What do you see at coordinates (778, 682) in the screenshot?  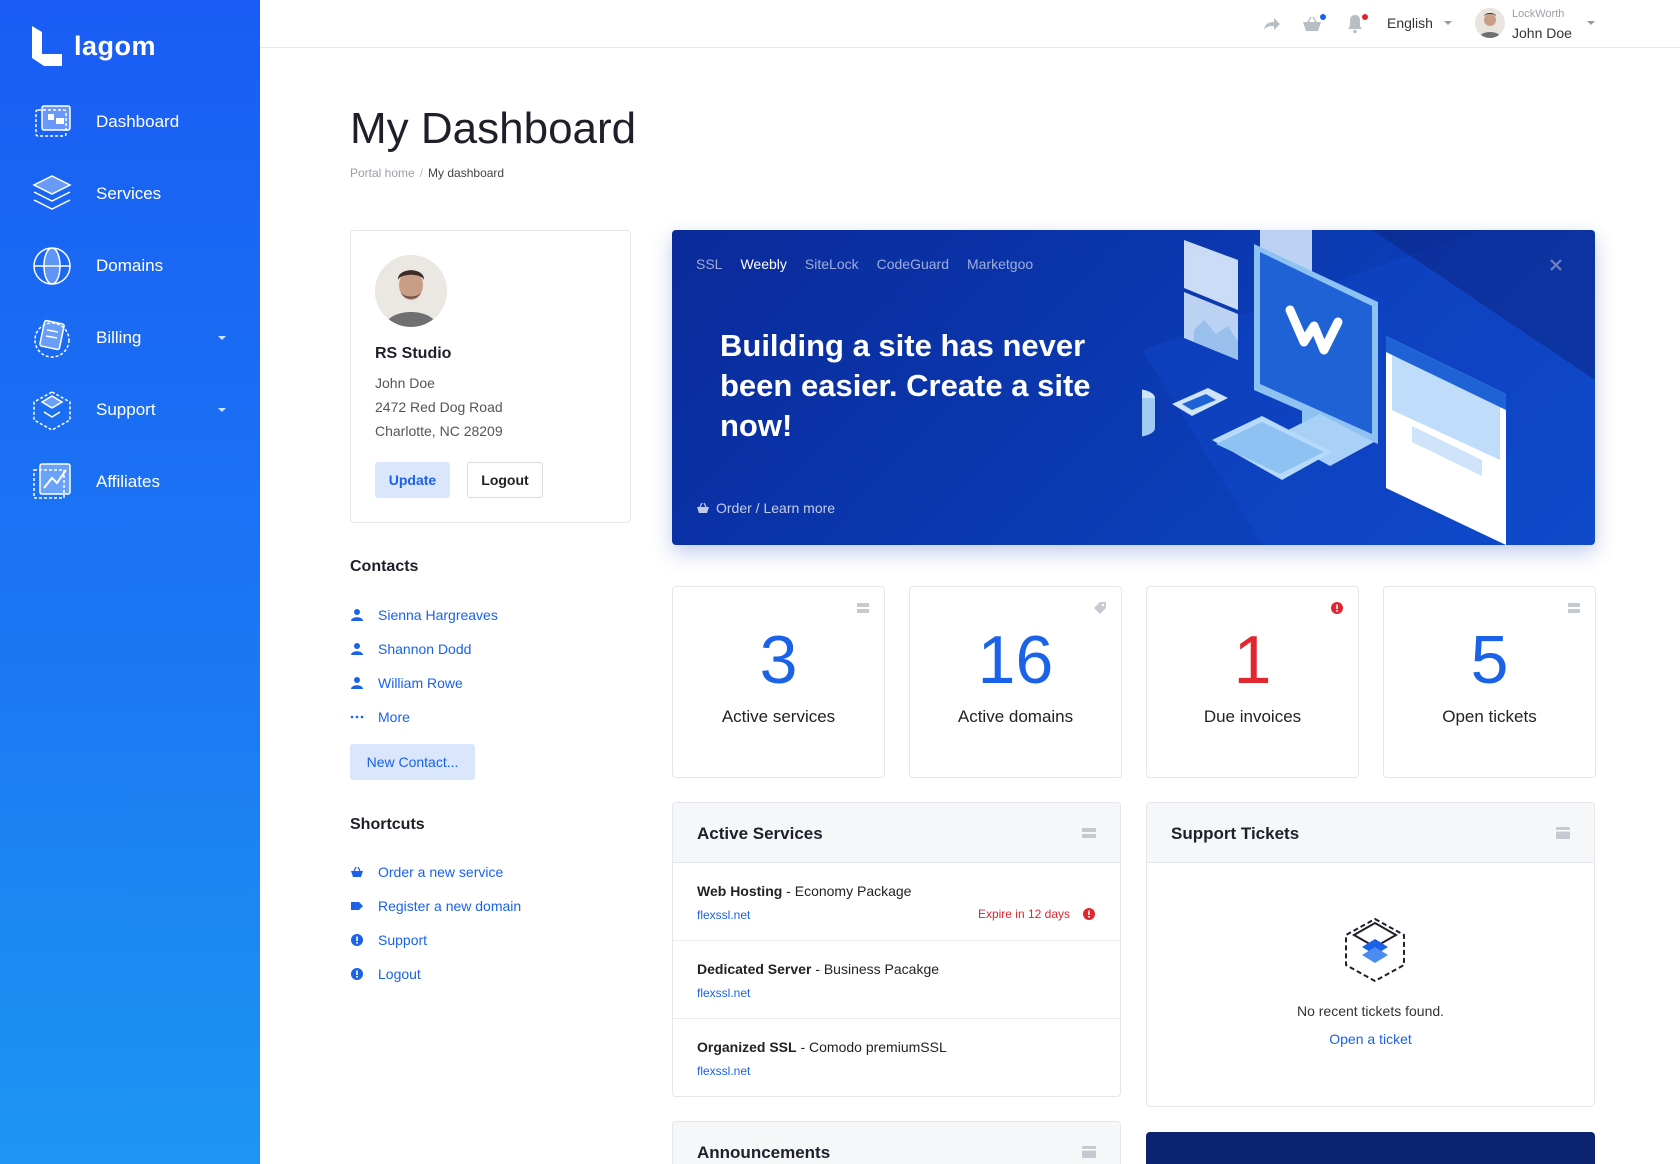 I see `stat-card-active-services: 3 Active services` at bounding box center [778, 682].